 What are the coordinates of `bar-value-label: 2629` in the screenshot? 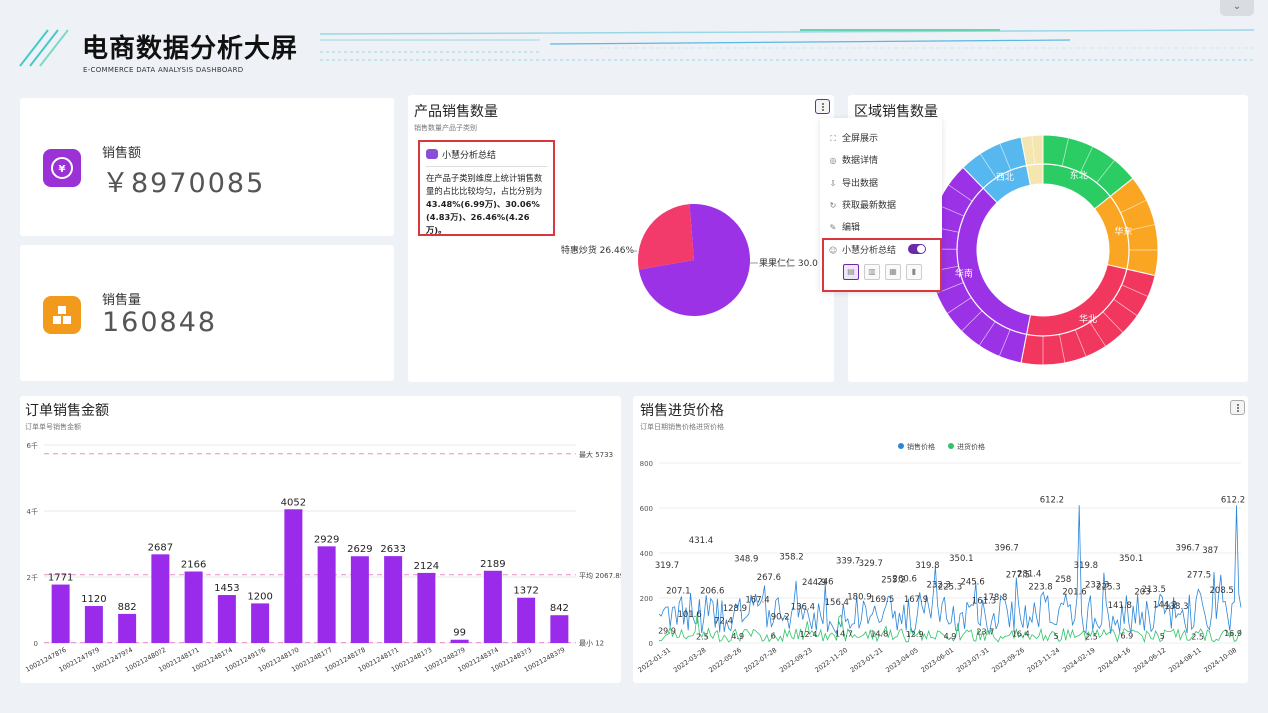 It's located at (359, 549).